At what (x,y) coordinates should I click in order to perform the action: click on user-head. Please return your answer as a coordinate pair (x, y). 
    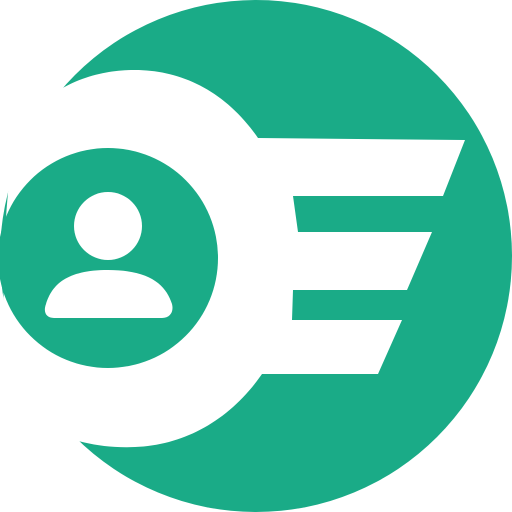
    Looking at the image, I should click on (108, 226).